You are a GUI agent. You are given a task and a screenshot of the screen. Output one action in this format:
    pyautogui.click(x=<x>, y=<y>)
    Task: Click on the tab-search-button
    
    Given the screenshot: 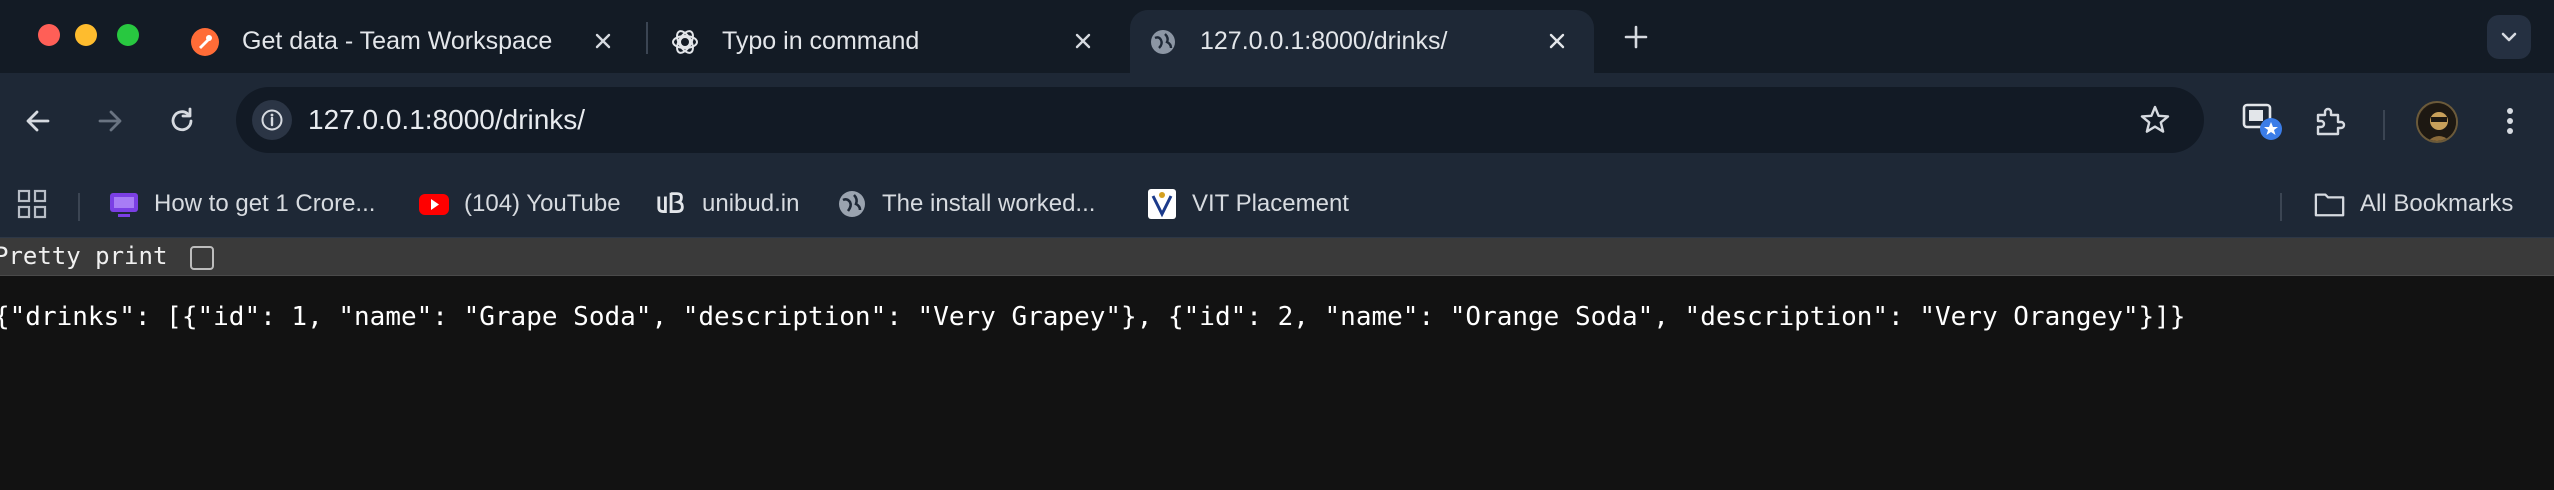 What is the action you would take?
    pyautogui.click(x=2509, y=37)
    